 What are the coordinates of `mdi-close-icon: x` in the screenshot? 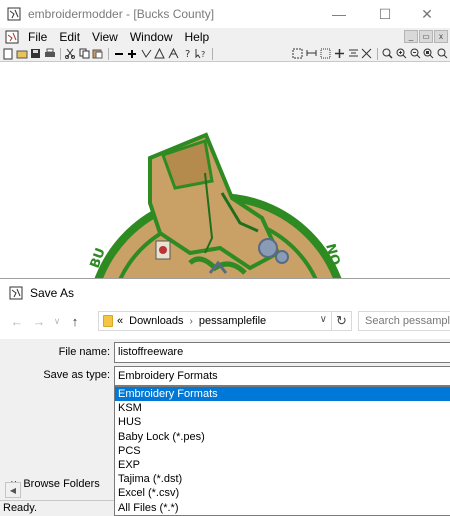 It's located at (441, 36).